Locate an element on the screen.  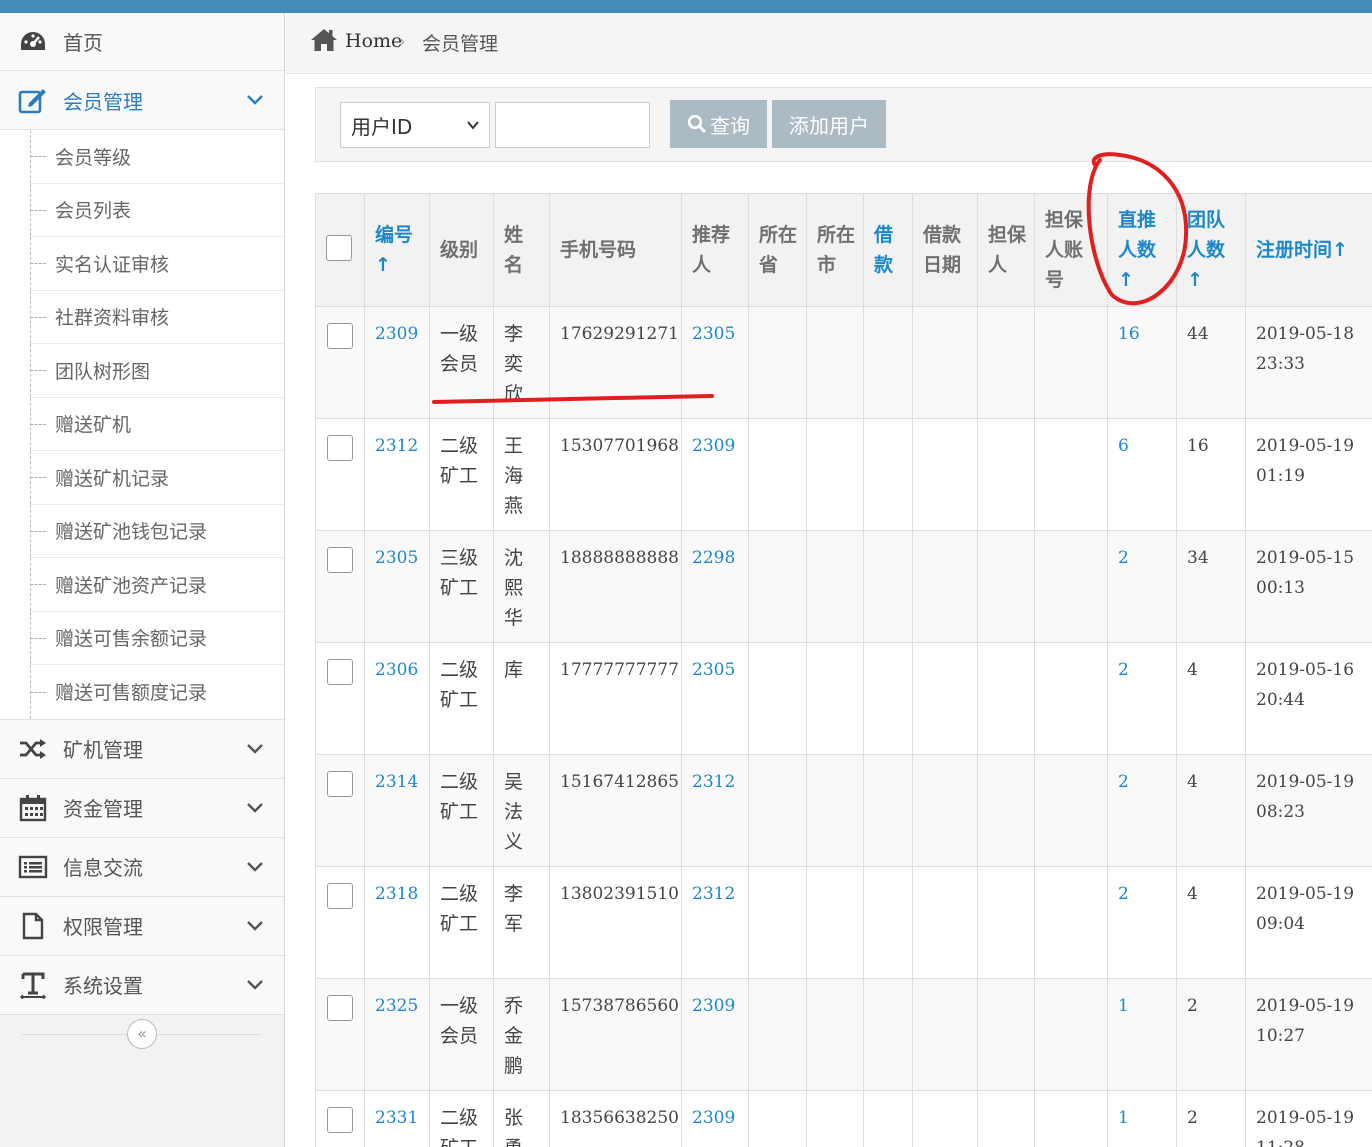
nav-item-info-exchange: 信息交流 is located at coordinates (142, 867).